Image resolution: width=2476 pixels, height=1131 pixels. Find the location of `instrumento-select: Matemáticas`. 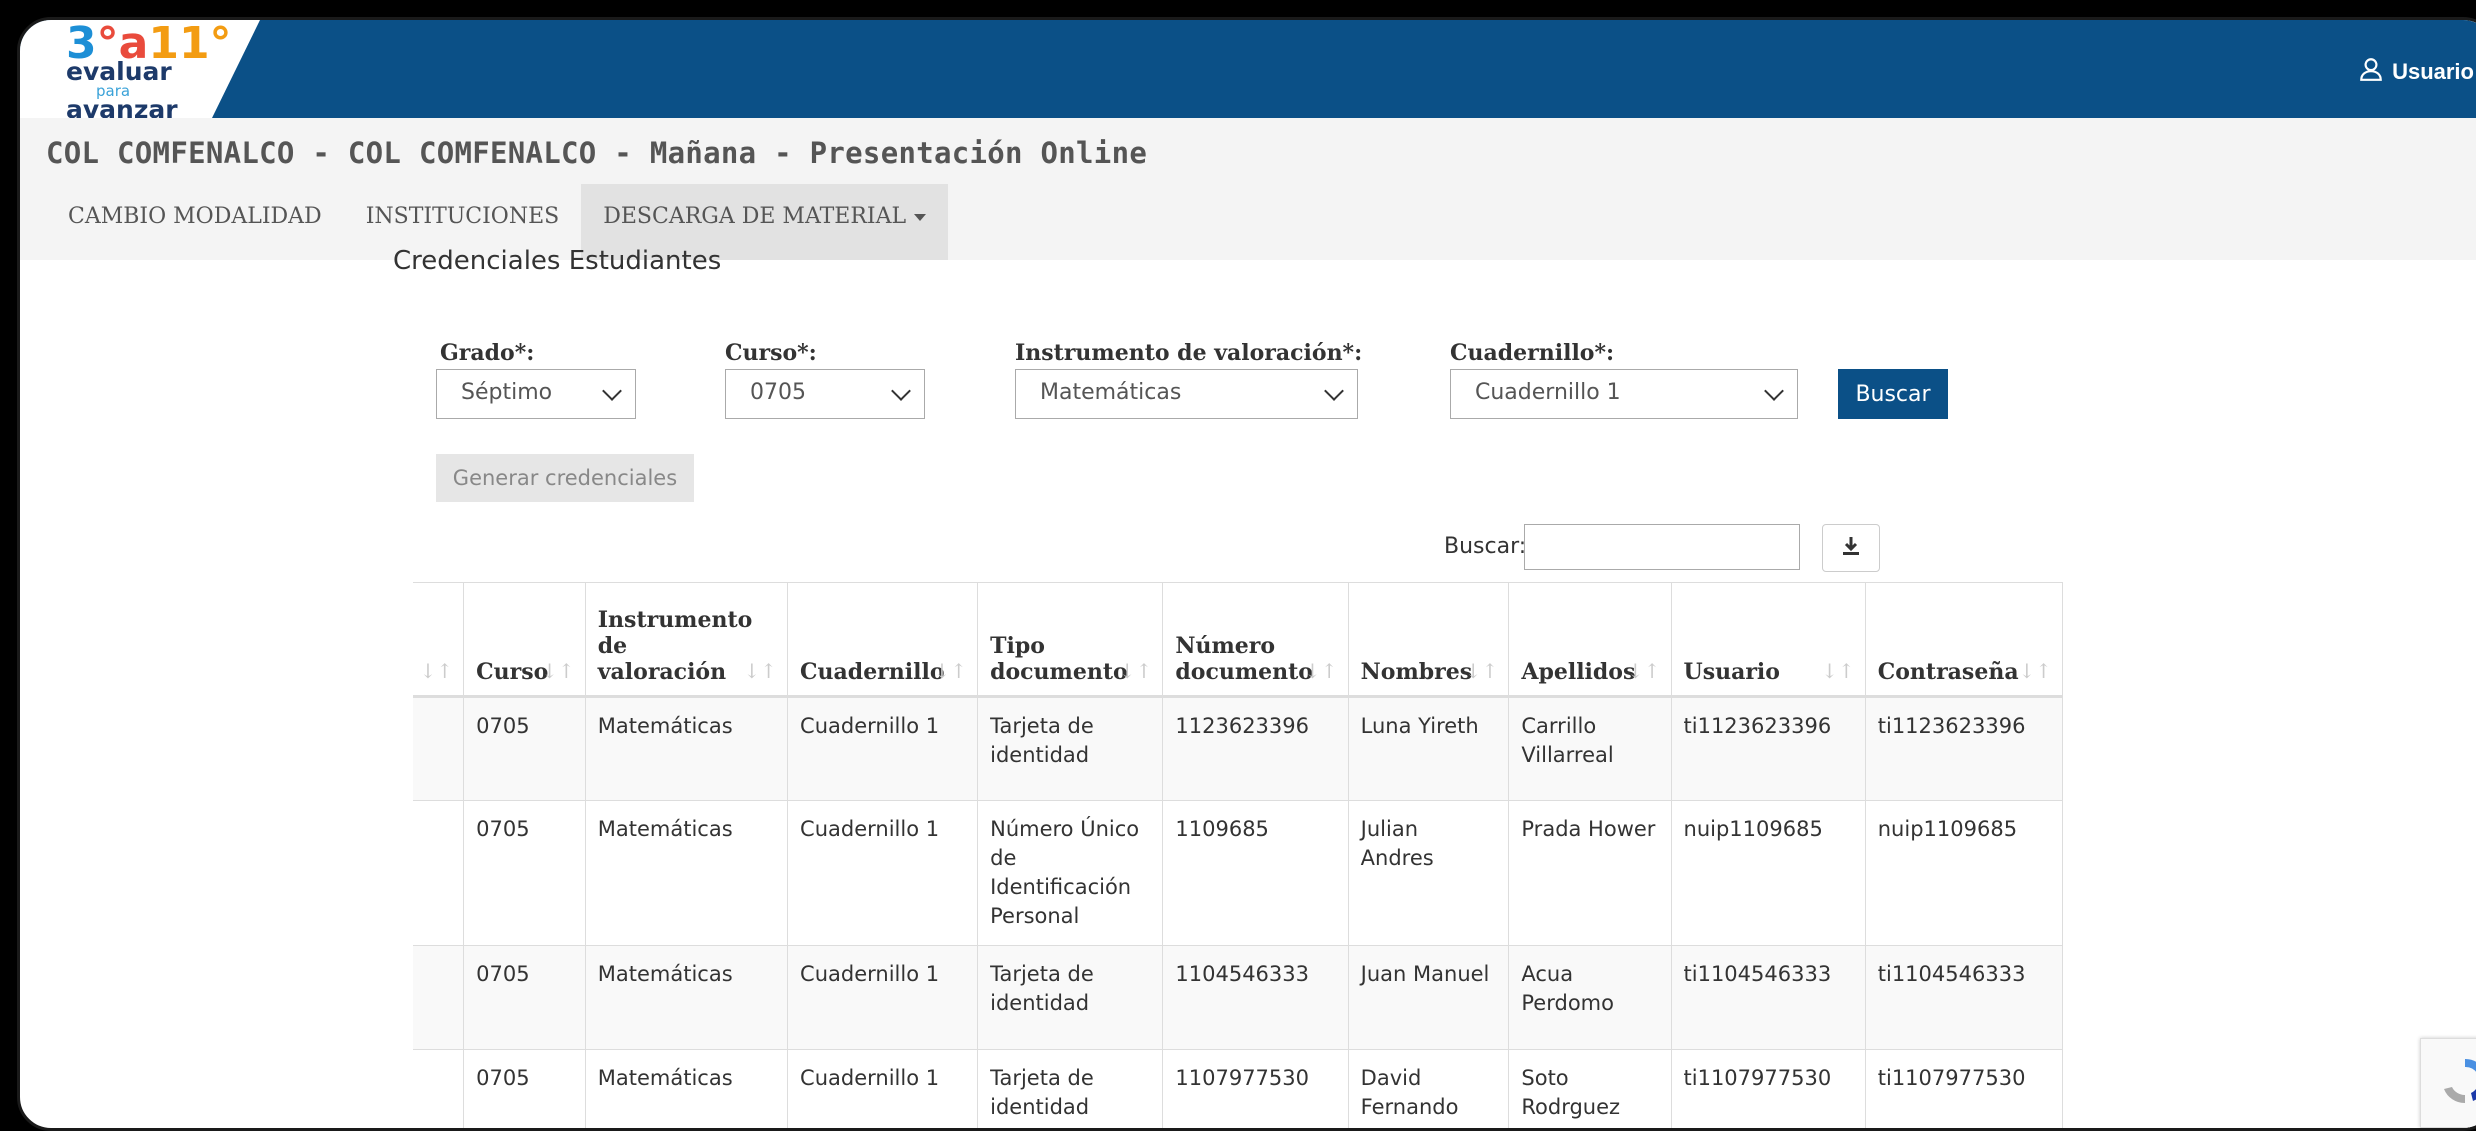

instrumento-select: Matemáticas is located at coordinates (1186, 394).